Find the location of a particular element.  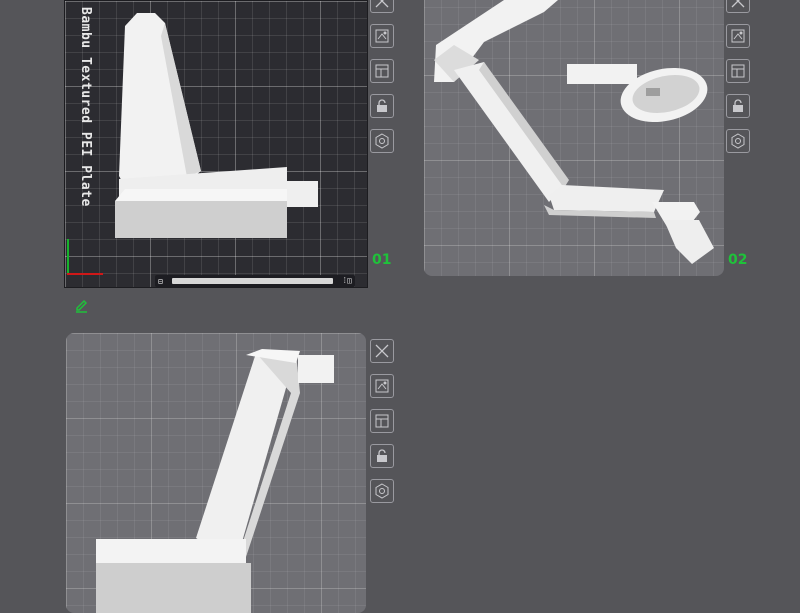

plate-01-toolbar is located at coordinates (383, 82).